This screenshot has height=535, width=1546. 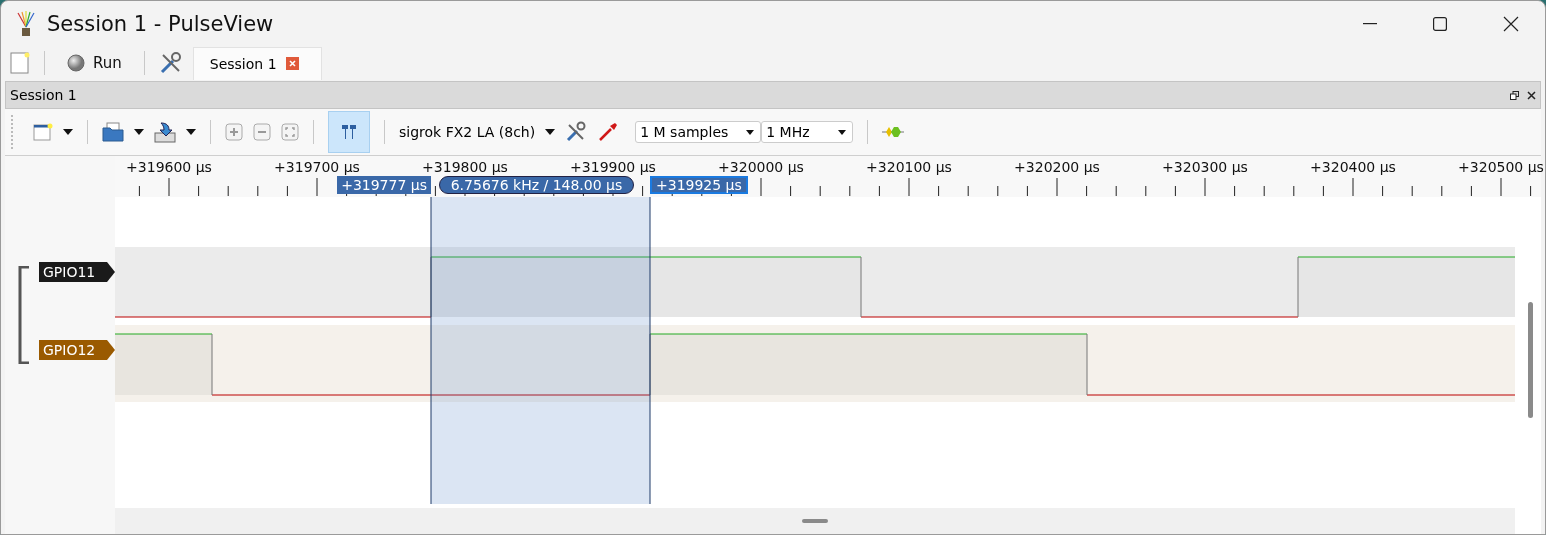 What do you see at coordinates (1530, 360) in the screenshot?
I see `vertical-scrollbar` at bounding box center [1530, 360].